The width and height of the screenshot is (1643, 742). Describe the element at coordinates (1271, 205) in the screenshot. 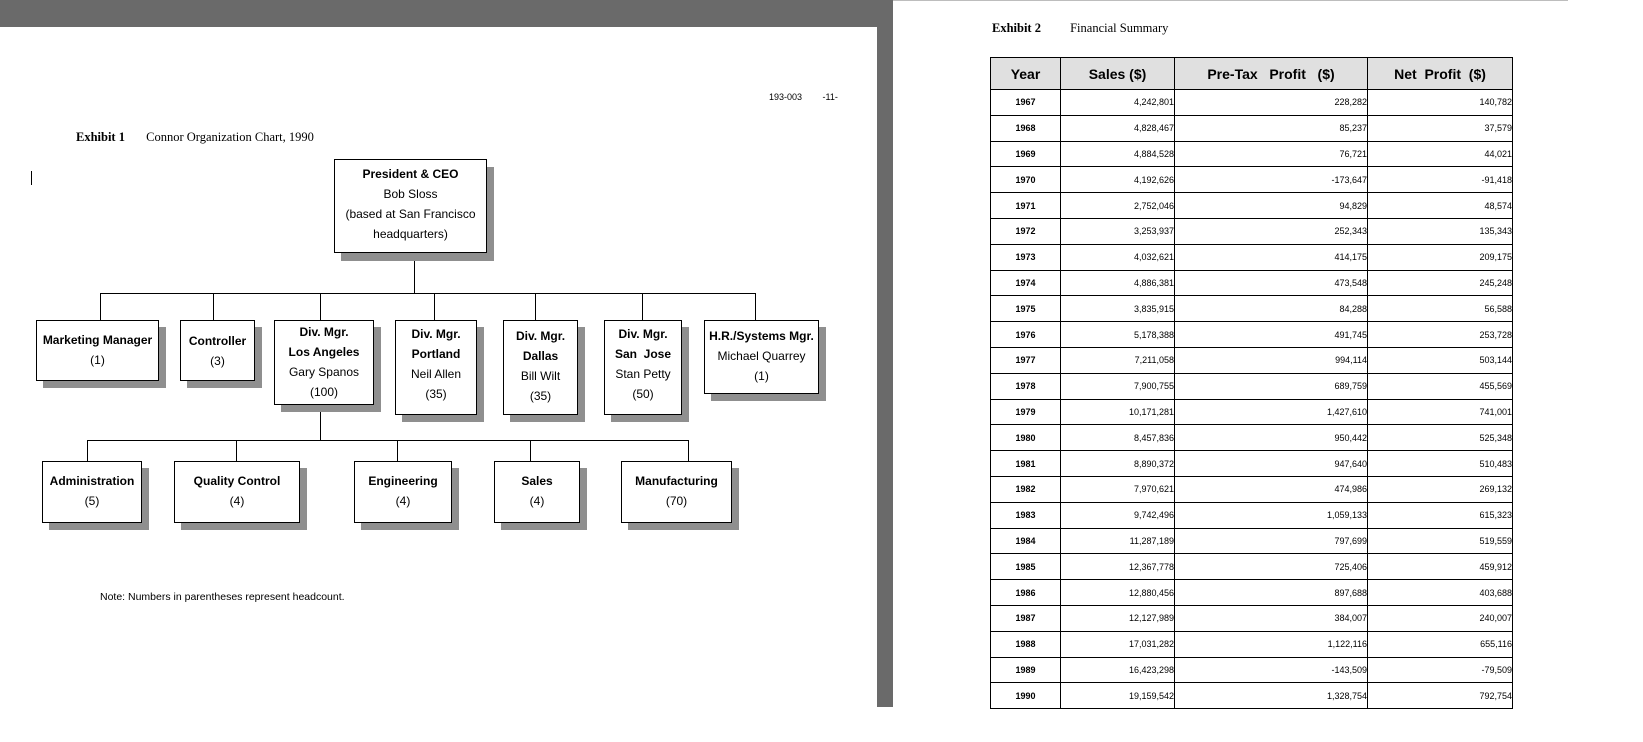

I see `pretax-profit-cell: 94,829` at that location.